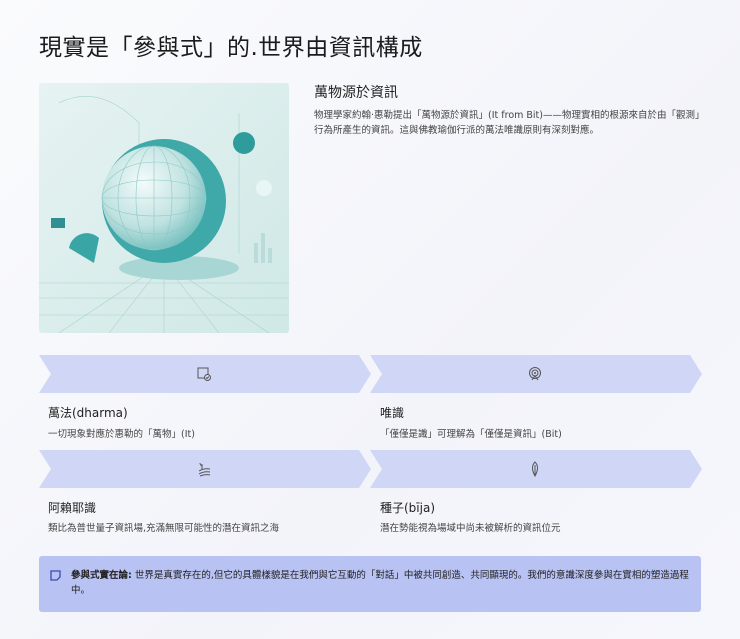 This screenshot has height=639, width=740. What do you see at coordinates (356, 93) in the screenshot?
I see `intro-heading: 萬物源於資訊` at bounding box center [356, 93].